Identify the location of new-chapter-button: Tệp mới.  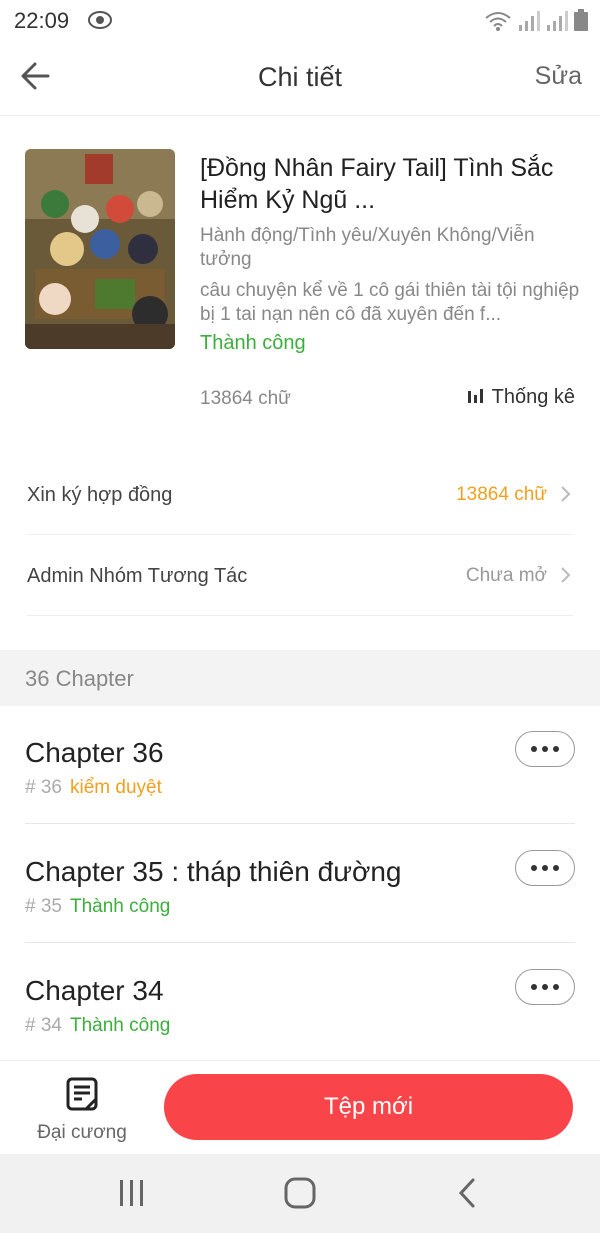
(368, 1107).